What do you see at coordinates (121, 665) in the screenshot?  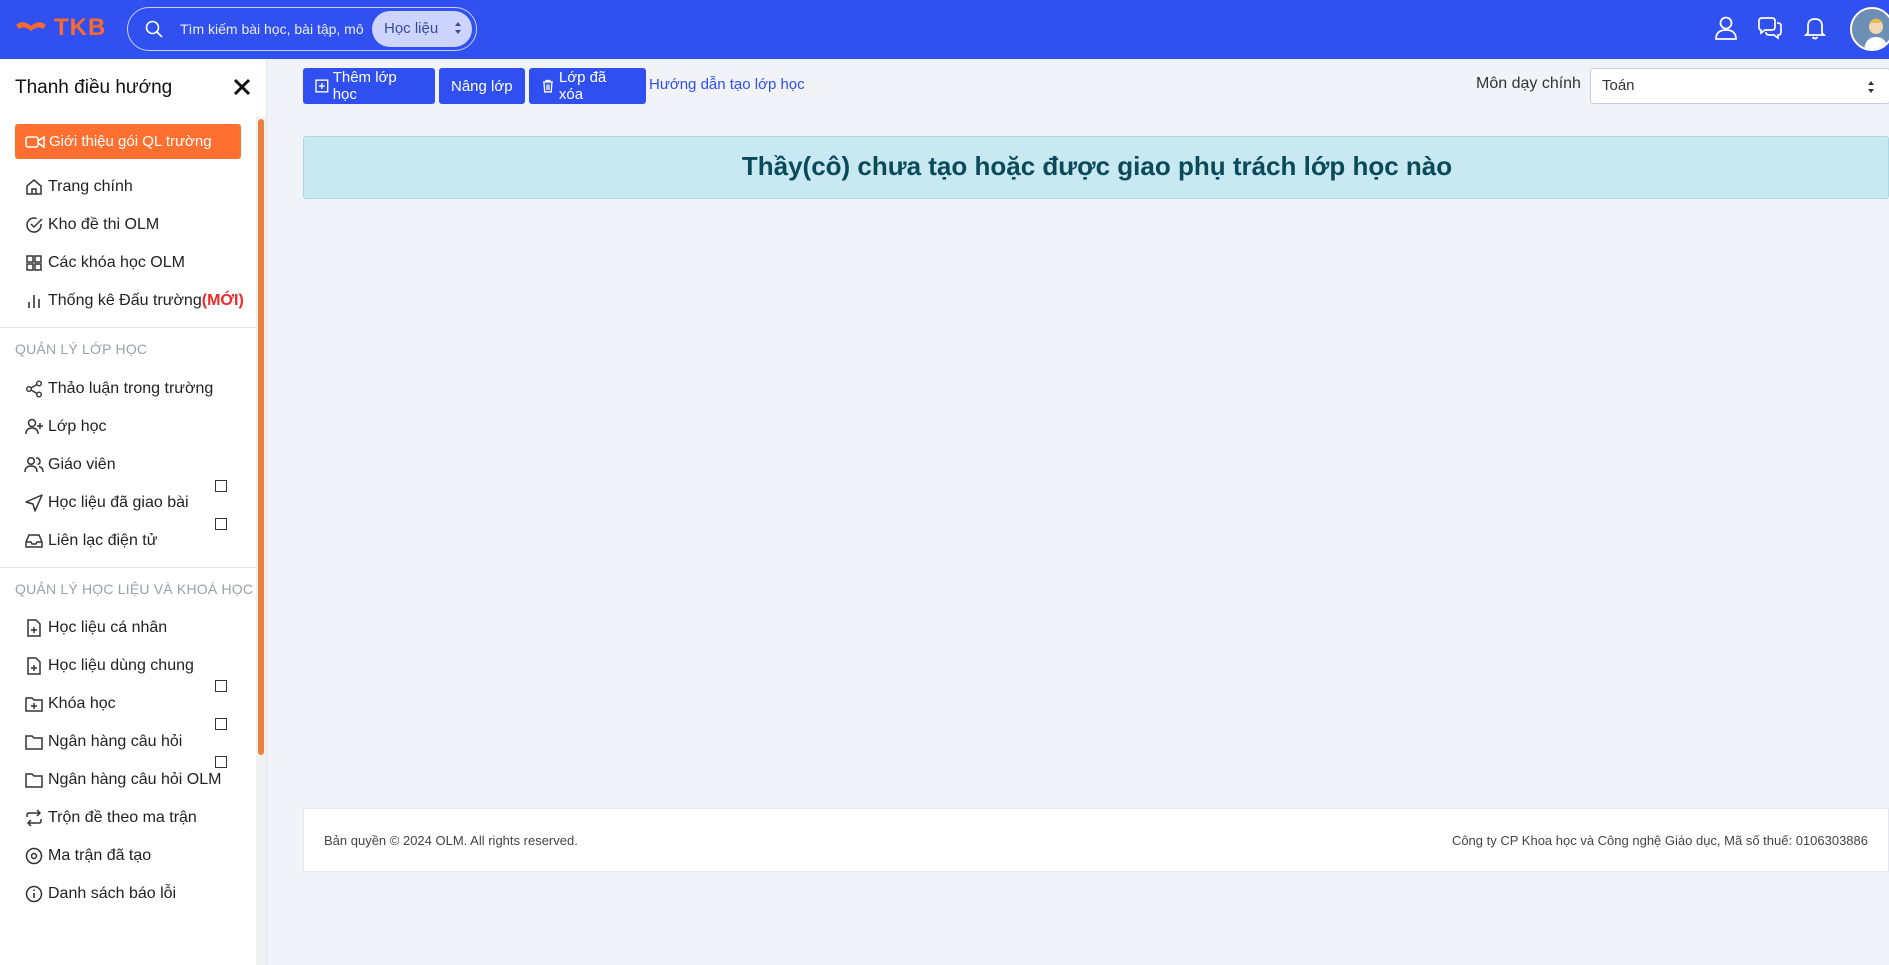 I see `sidebar-item-label: Học liệu dùng chung` at bounding box center [121, 665].